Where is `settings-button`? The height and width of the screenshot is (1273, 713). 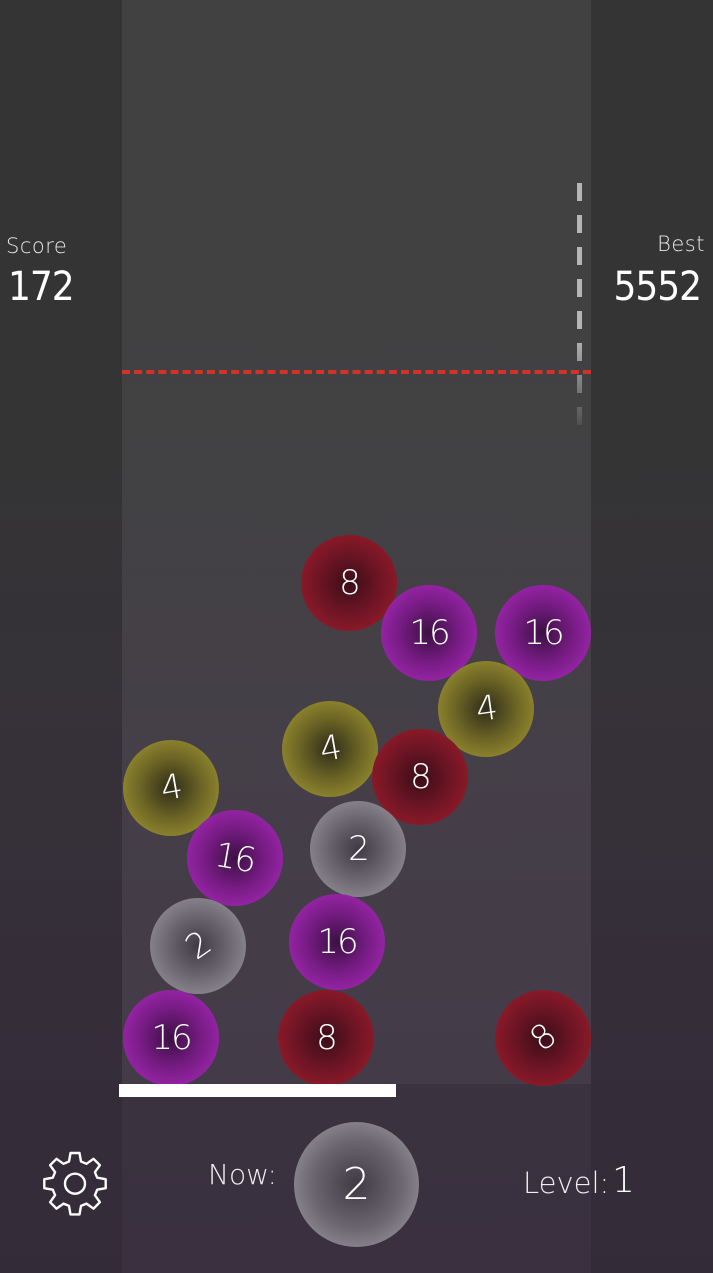
settings-button is located at coordinates (75, 1185).